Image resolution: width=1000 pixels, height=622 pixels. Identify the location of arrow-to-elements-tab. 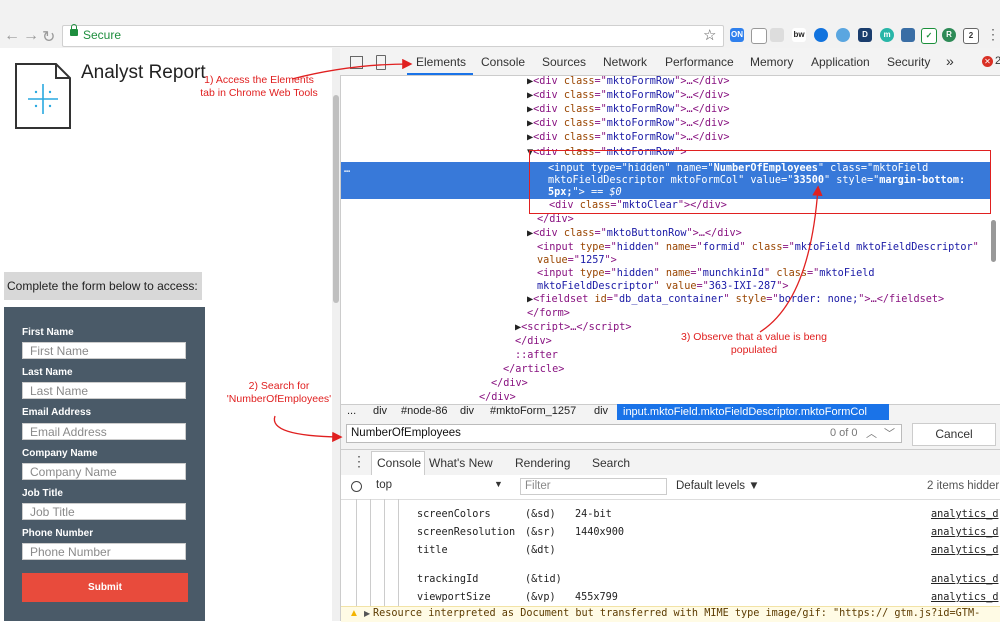
(352, 69).